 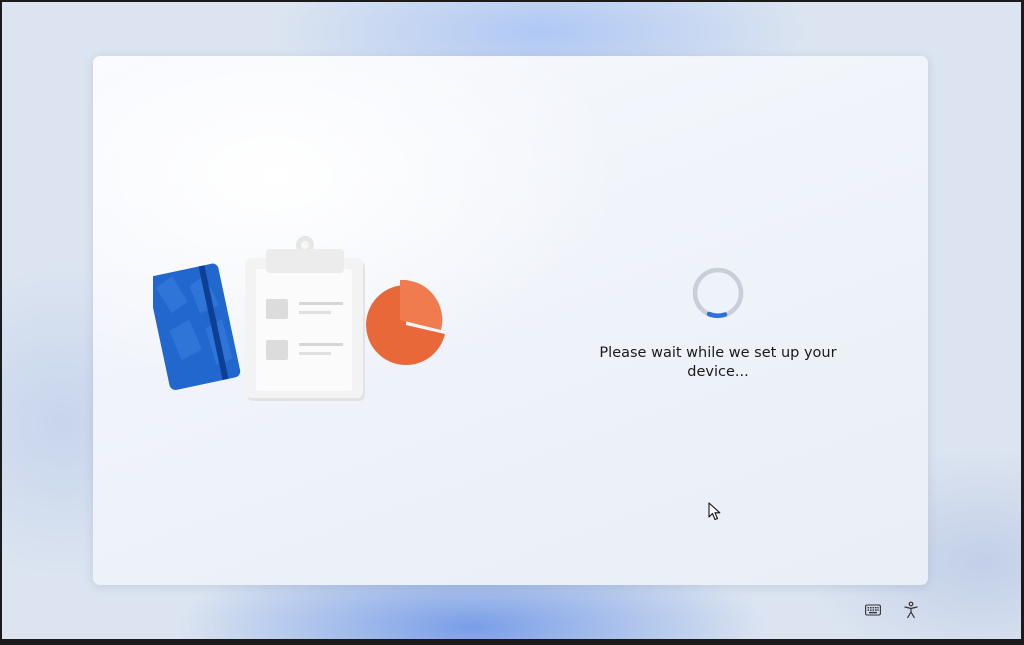 I want to click on keyboard-icon, so click(x=873, y=610).